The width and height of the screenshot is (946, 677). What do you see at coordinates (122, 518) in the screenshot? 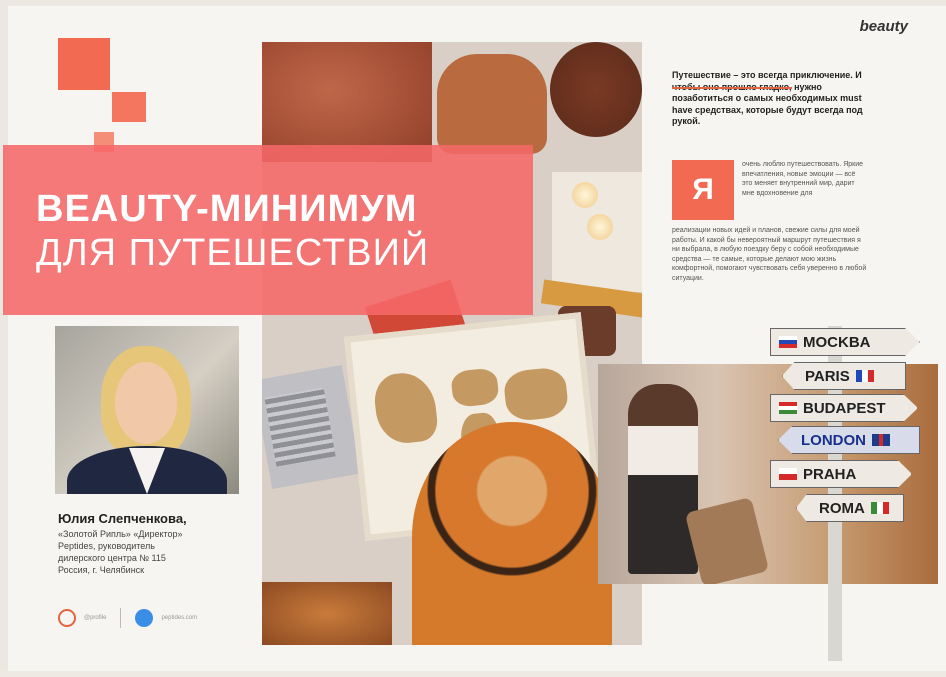
I see `author-name: Юлия Слепченкова,` at bounding box center [122, 518].